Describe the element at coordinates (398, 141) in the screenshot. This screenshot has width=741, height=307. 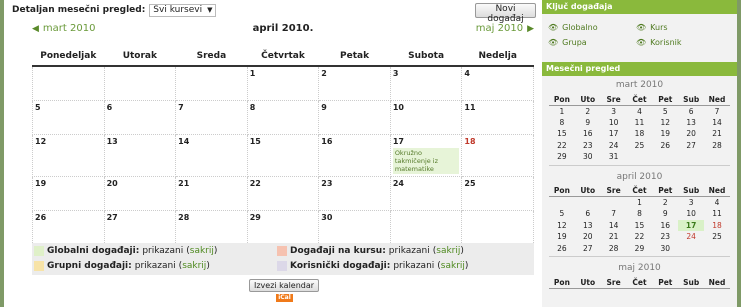
I see `day-number: 17` at that location.